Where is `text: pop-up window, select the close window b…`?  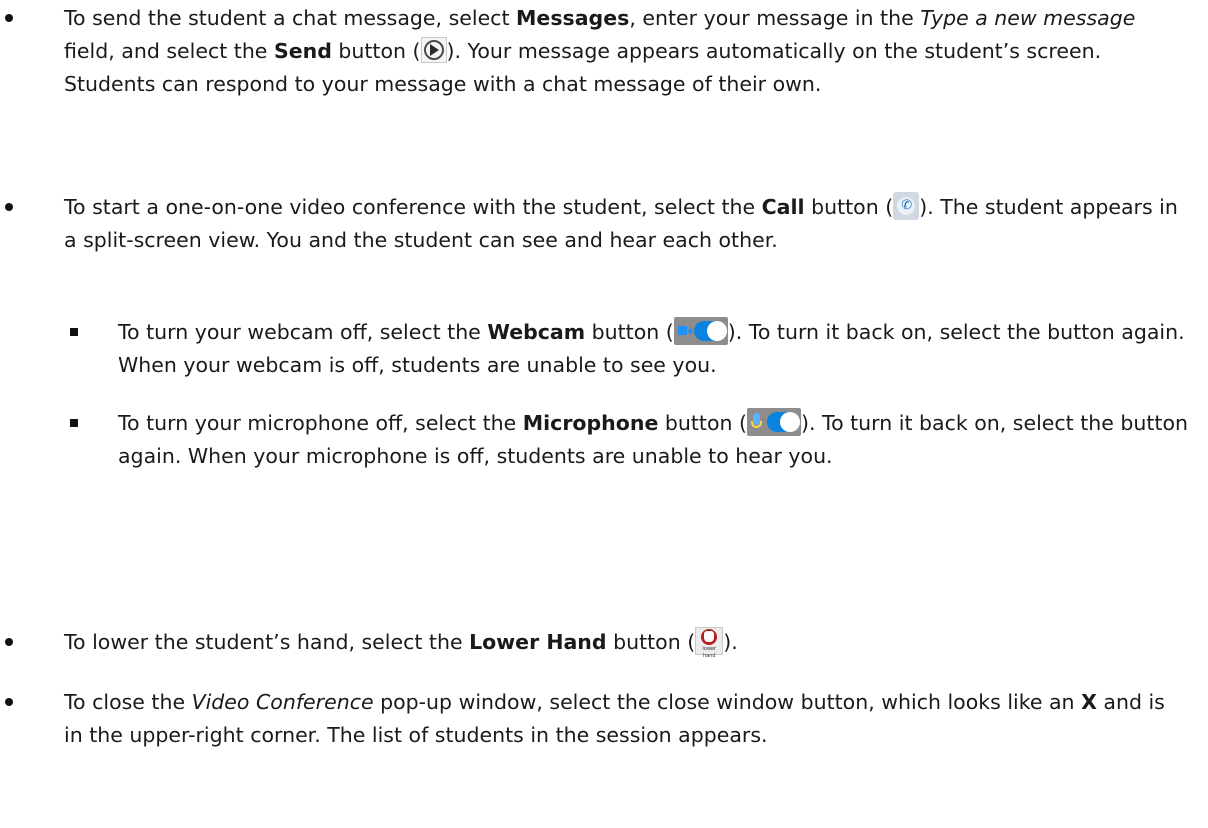
text: pop-up window, select the close window b… is located at coordinates (727, 702).